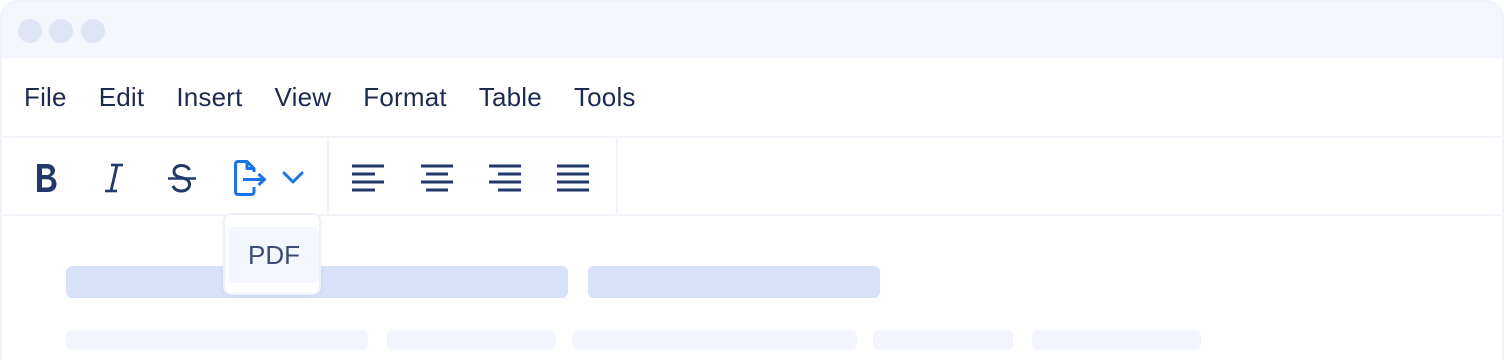 Image resolution: width=1504 pixels, height=360 pixels. Describe the element at coordinates (605, 97) in the screenshot. I see `menu-tools: Tools` at that location.